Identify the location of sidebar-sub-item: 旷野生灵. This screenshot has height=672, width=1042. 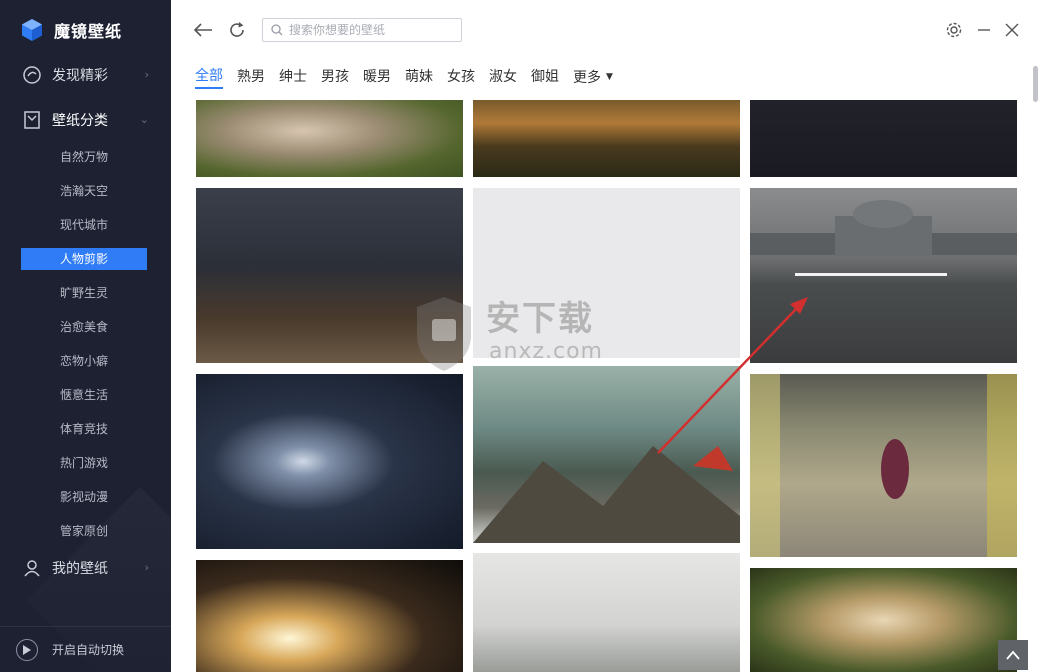
(84, 293).